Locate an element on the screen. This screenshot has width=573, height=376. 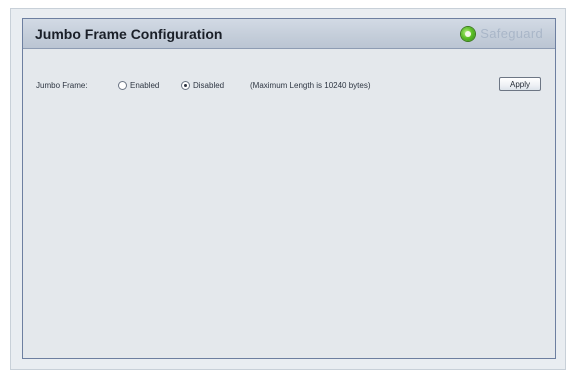
jumbo-frame-label: Jumbo Frame: is located at coordinates (62, 85).